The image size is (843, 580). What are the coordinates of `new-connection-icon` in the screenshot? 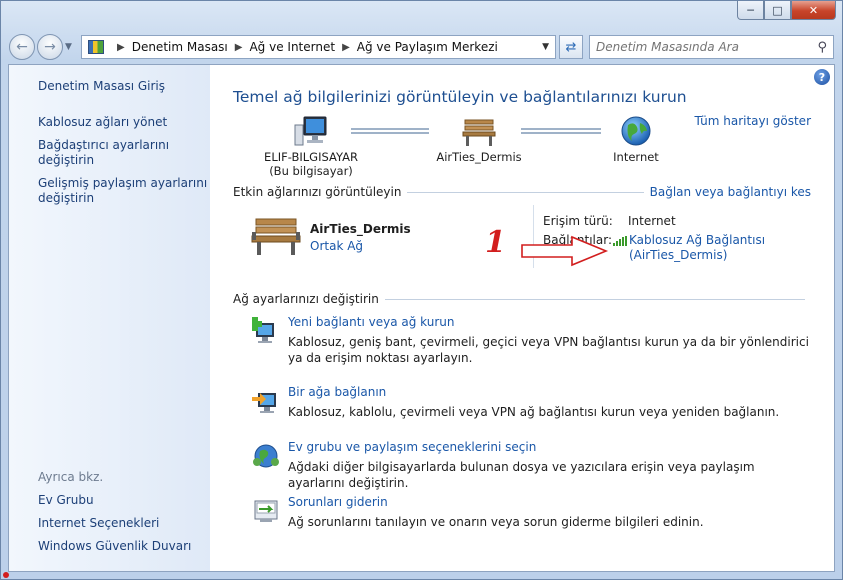 It's located at (263, 330).